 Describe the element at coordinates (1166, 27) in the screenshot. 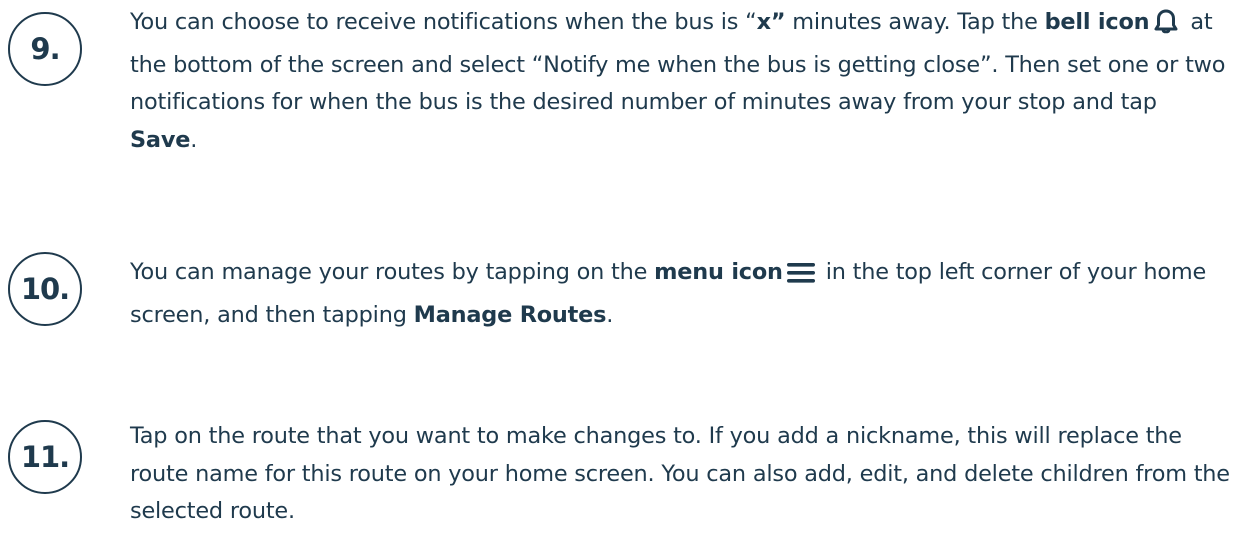

I see `bell-icon` at that location.